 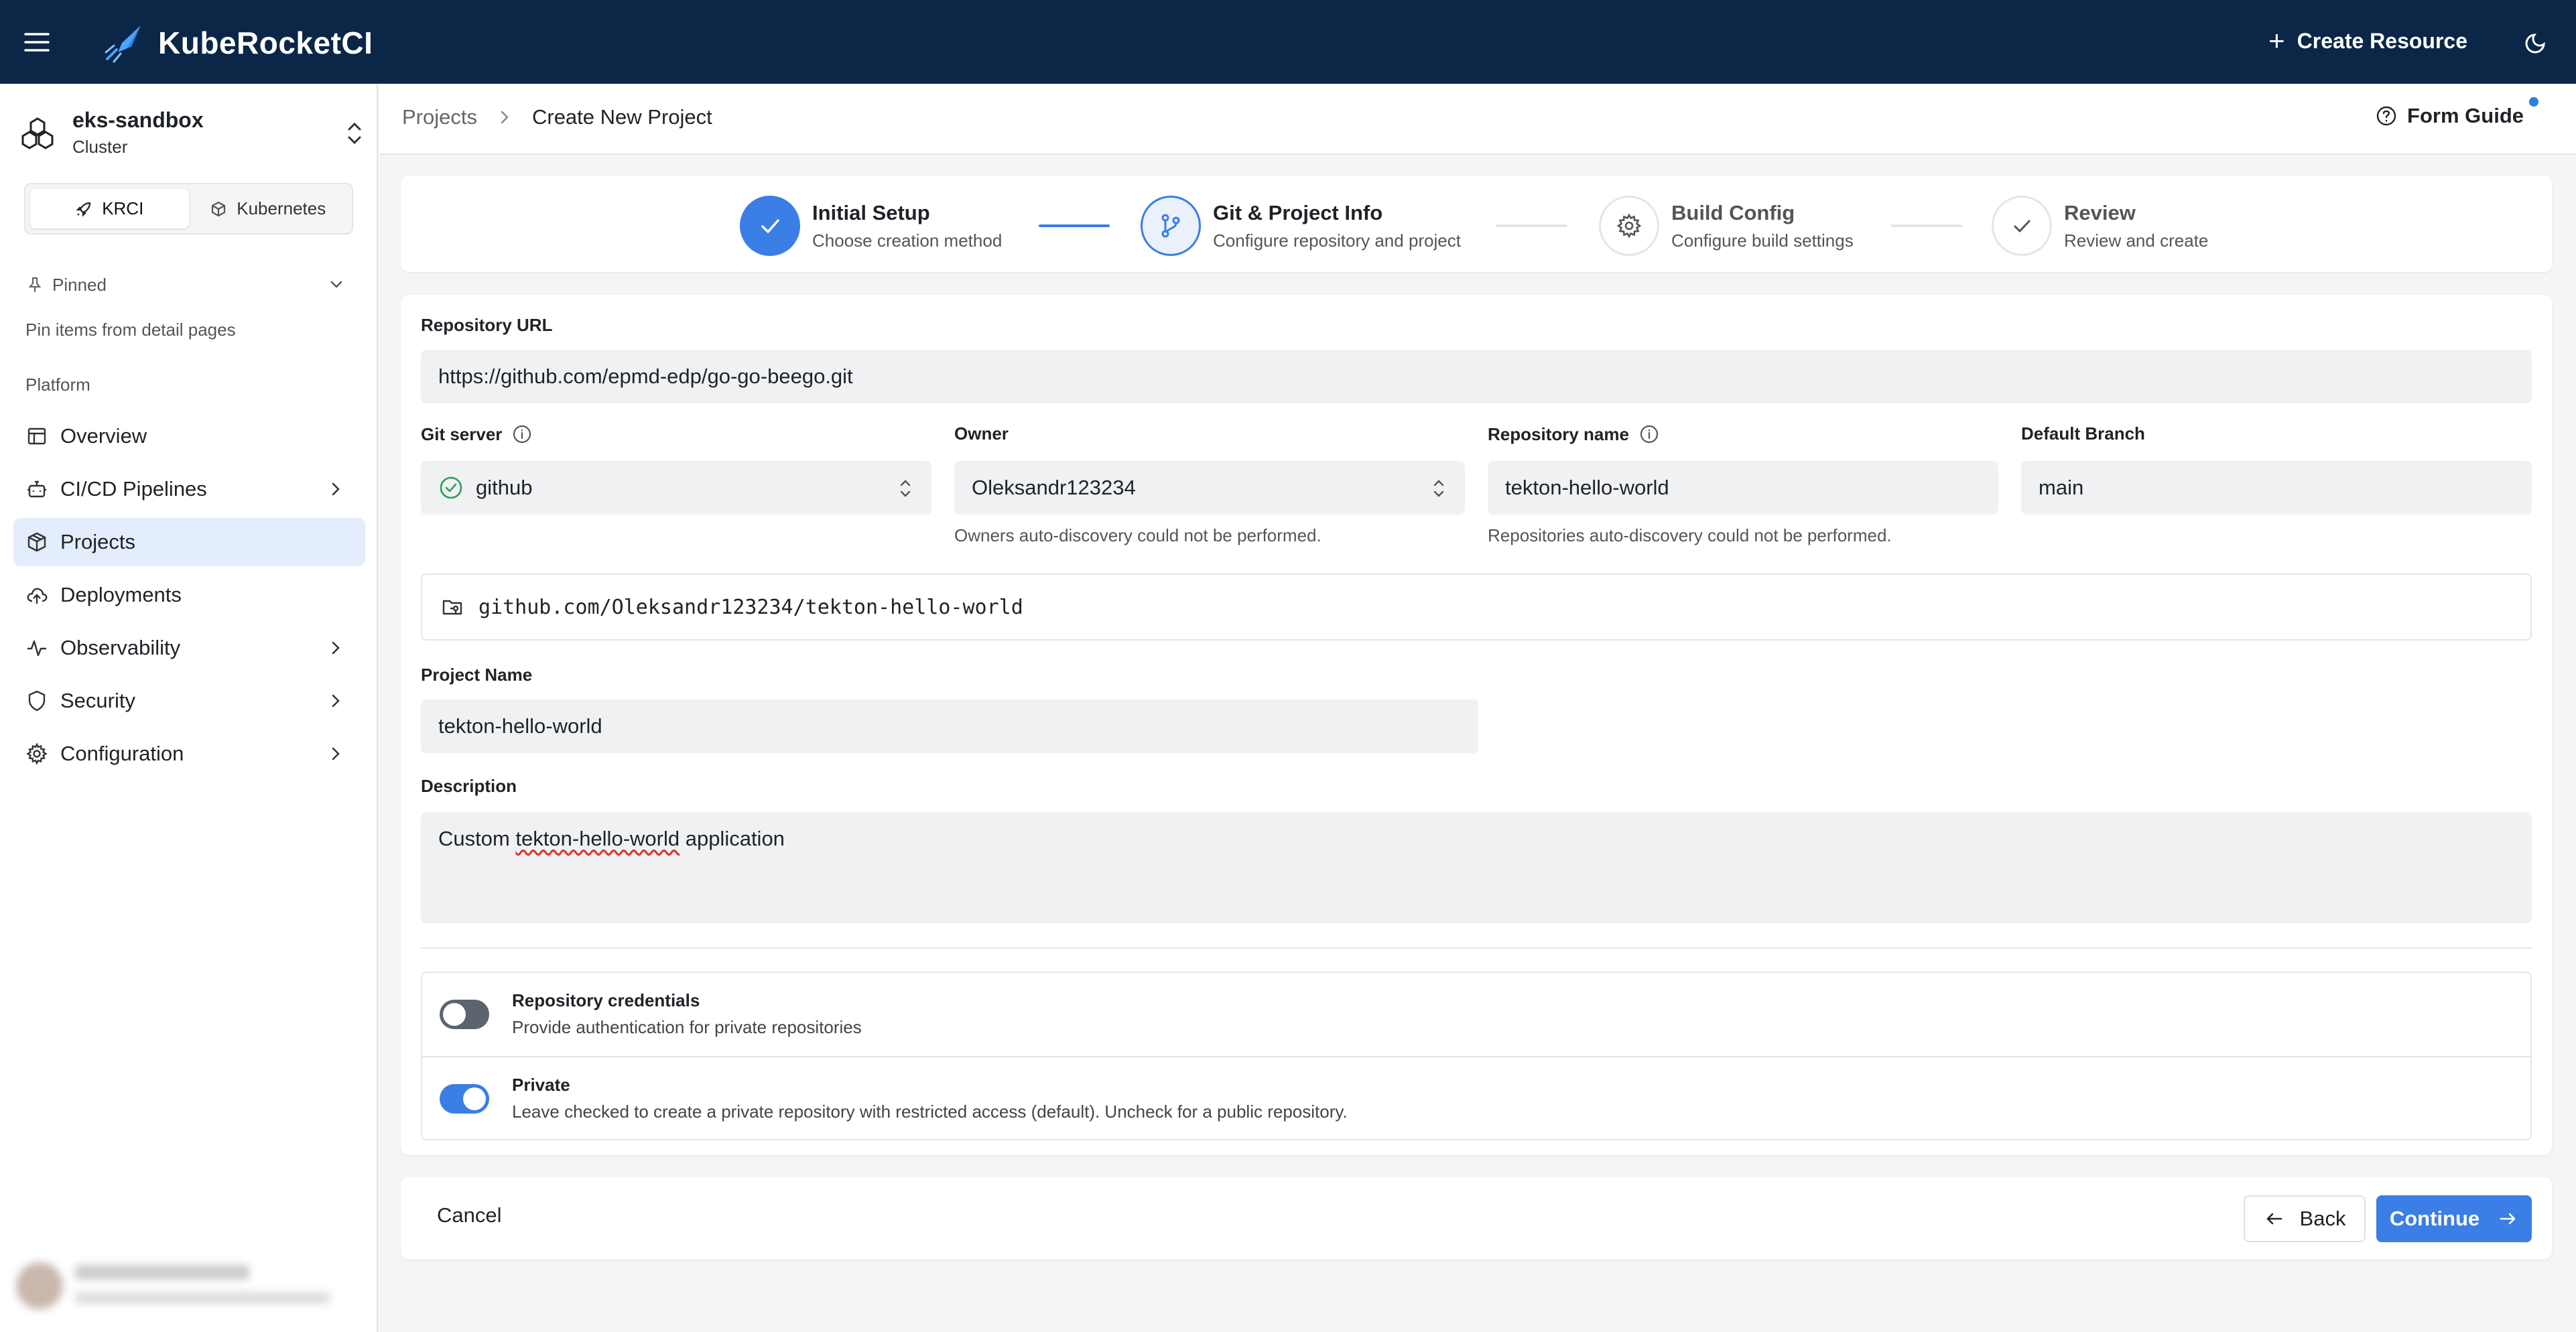 I want to click on cluster-icon, so click(x=37, y=132).